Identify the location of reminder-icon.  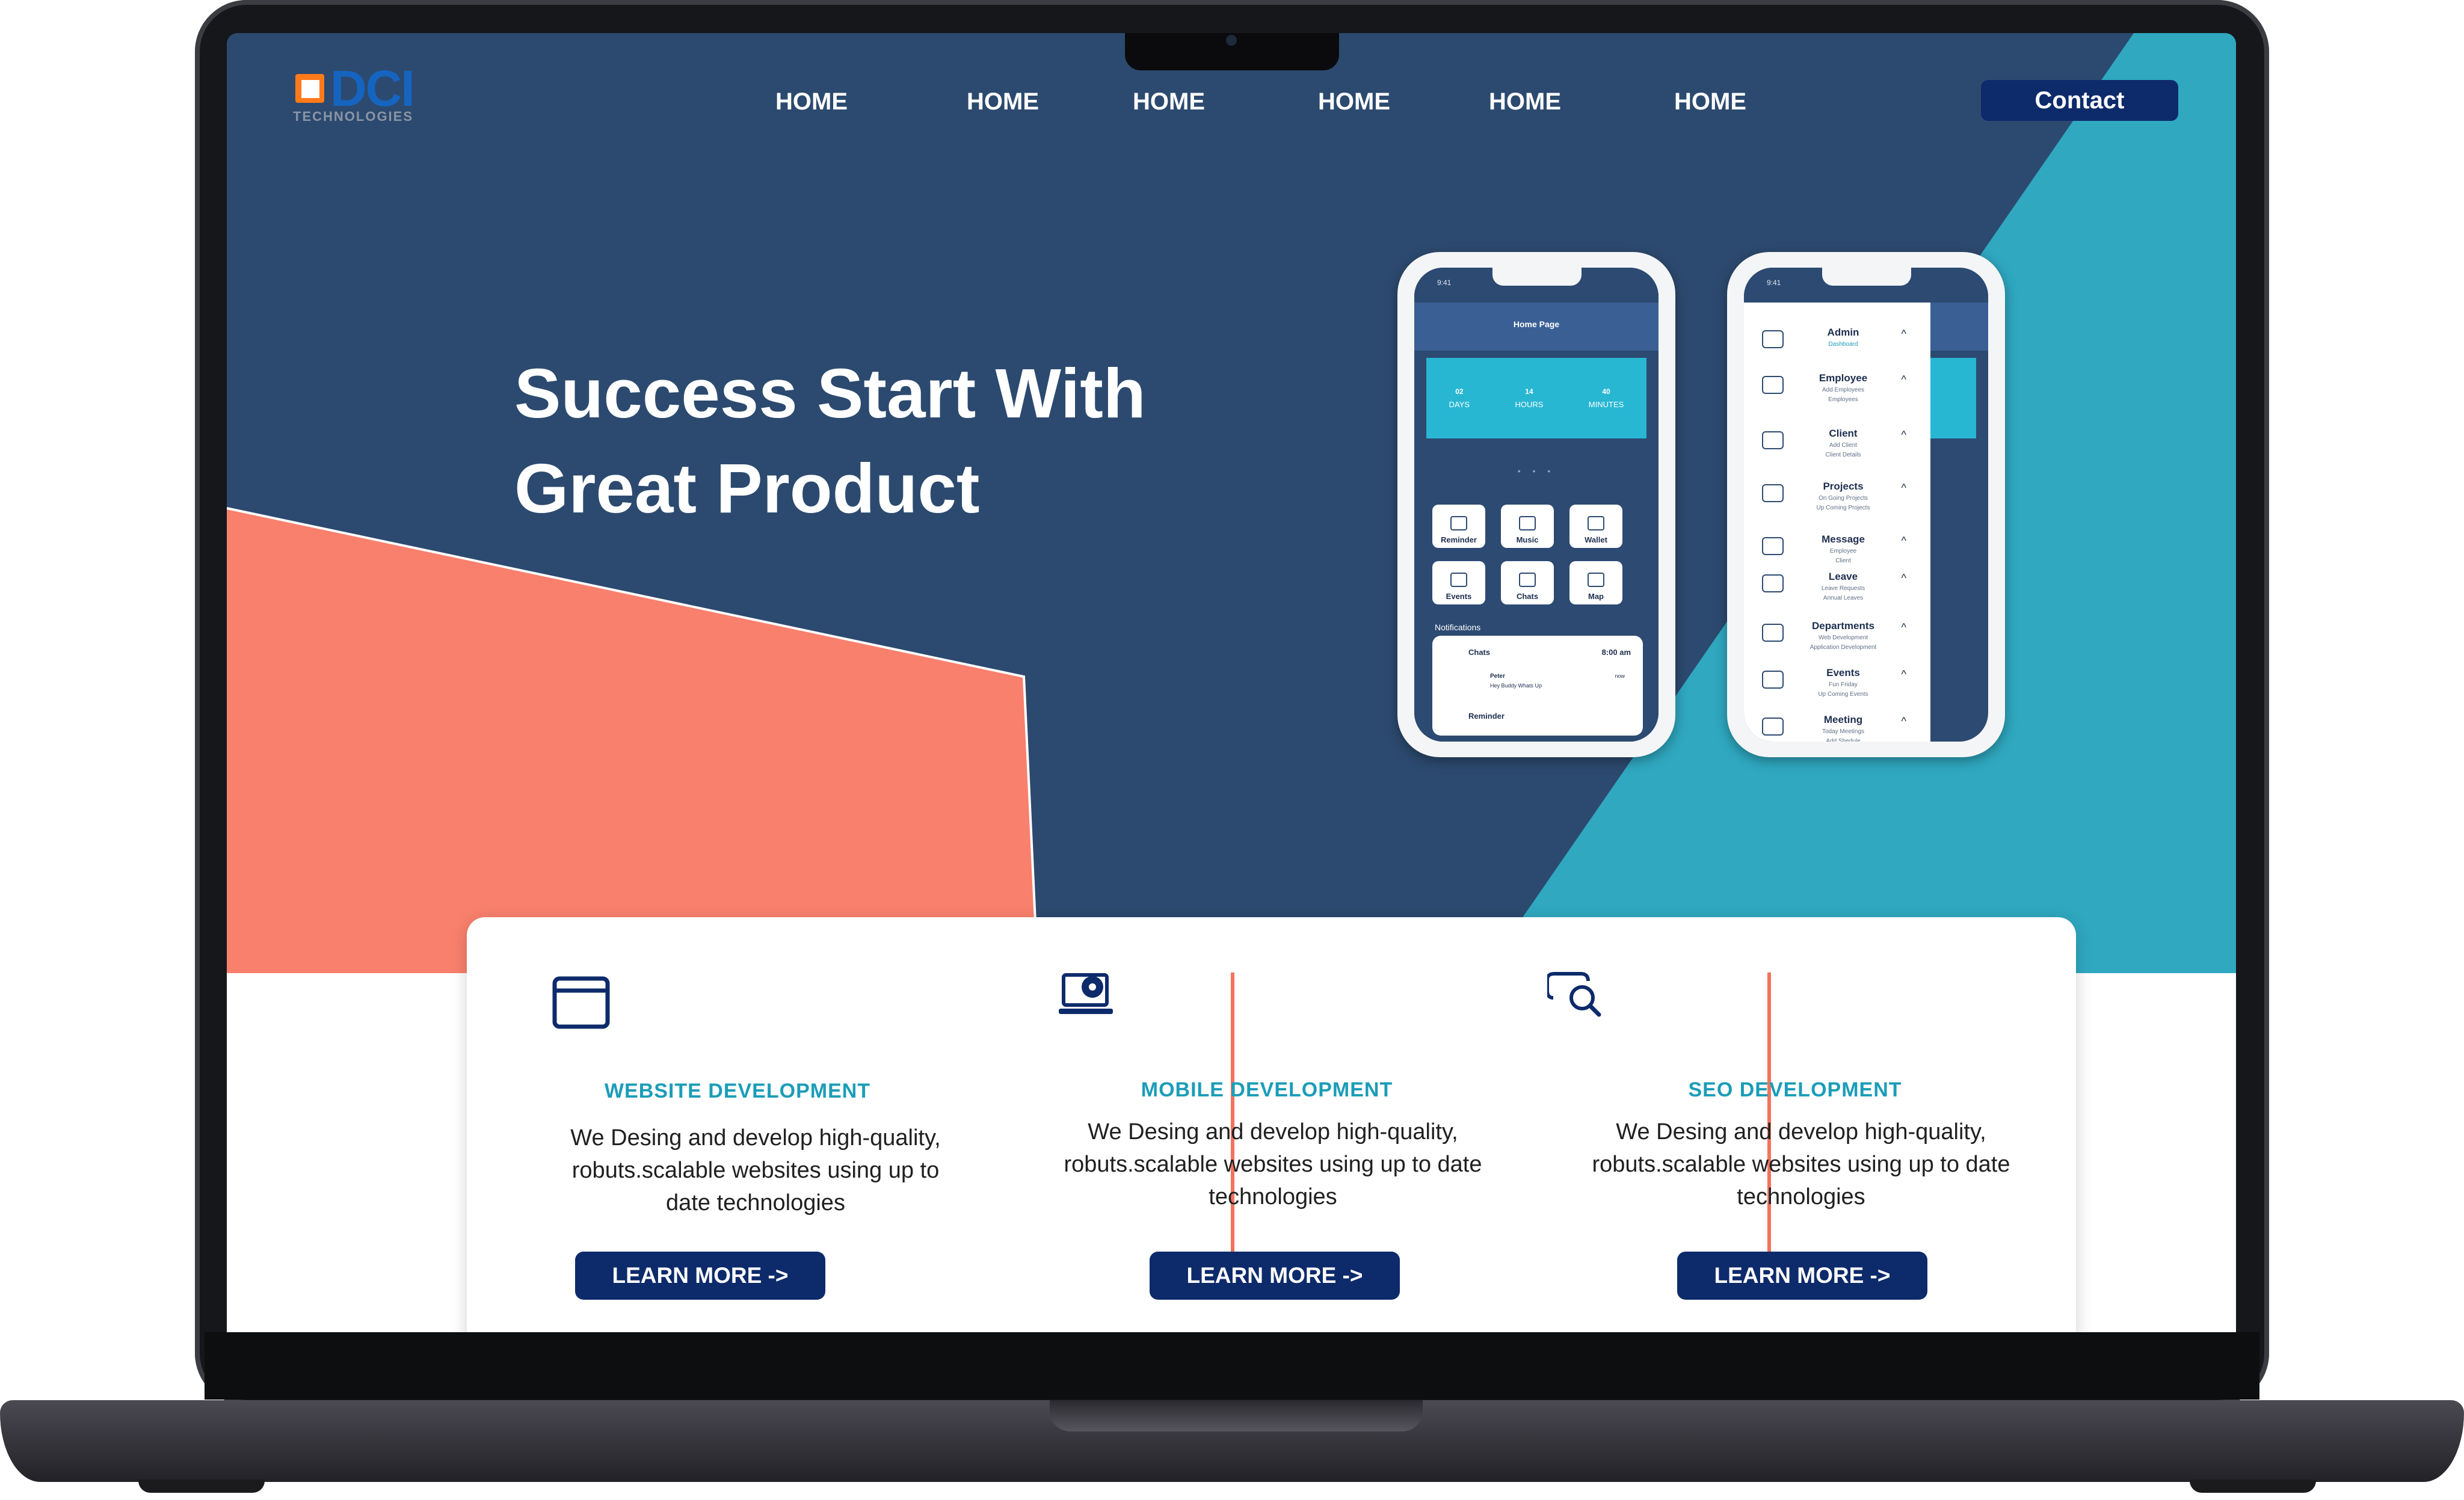
(1458, 523).